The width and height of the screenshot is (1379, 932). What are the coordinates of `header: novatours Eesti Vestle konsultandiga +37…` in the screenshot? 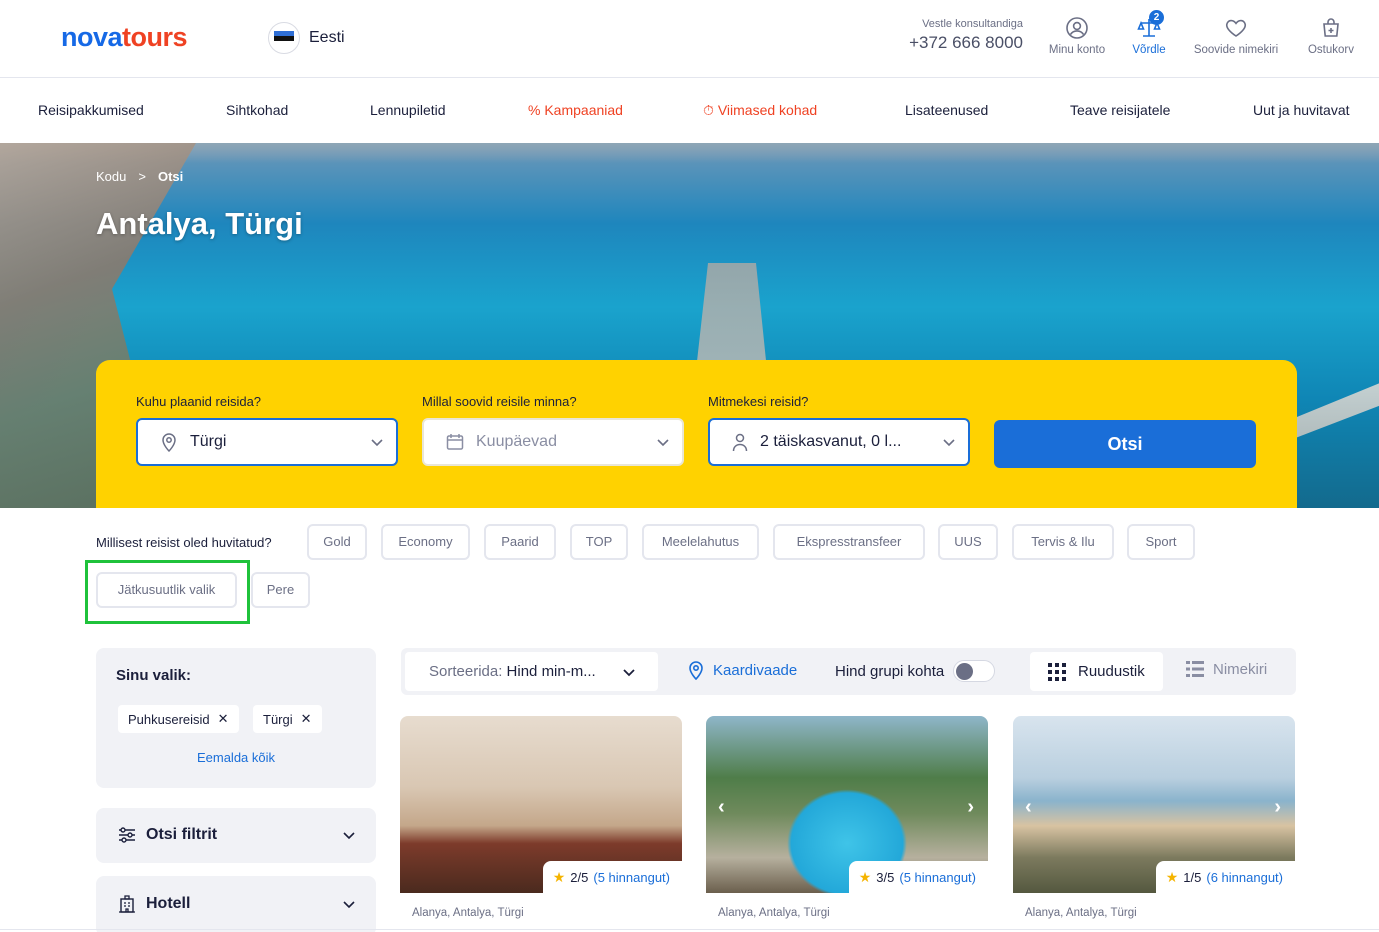 It's located at (689, 39).